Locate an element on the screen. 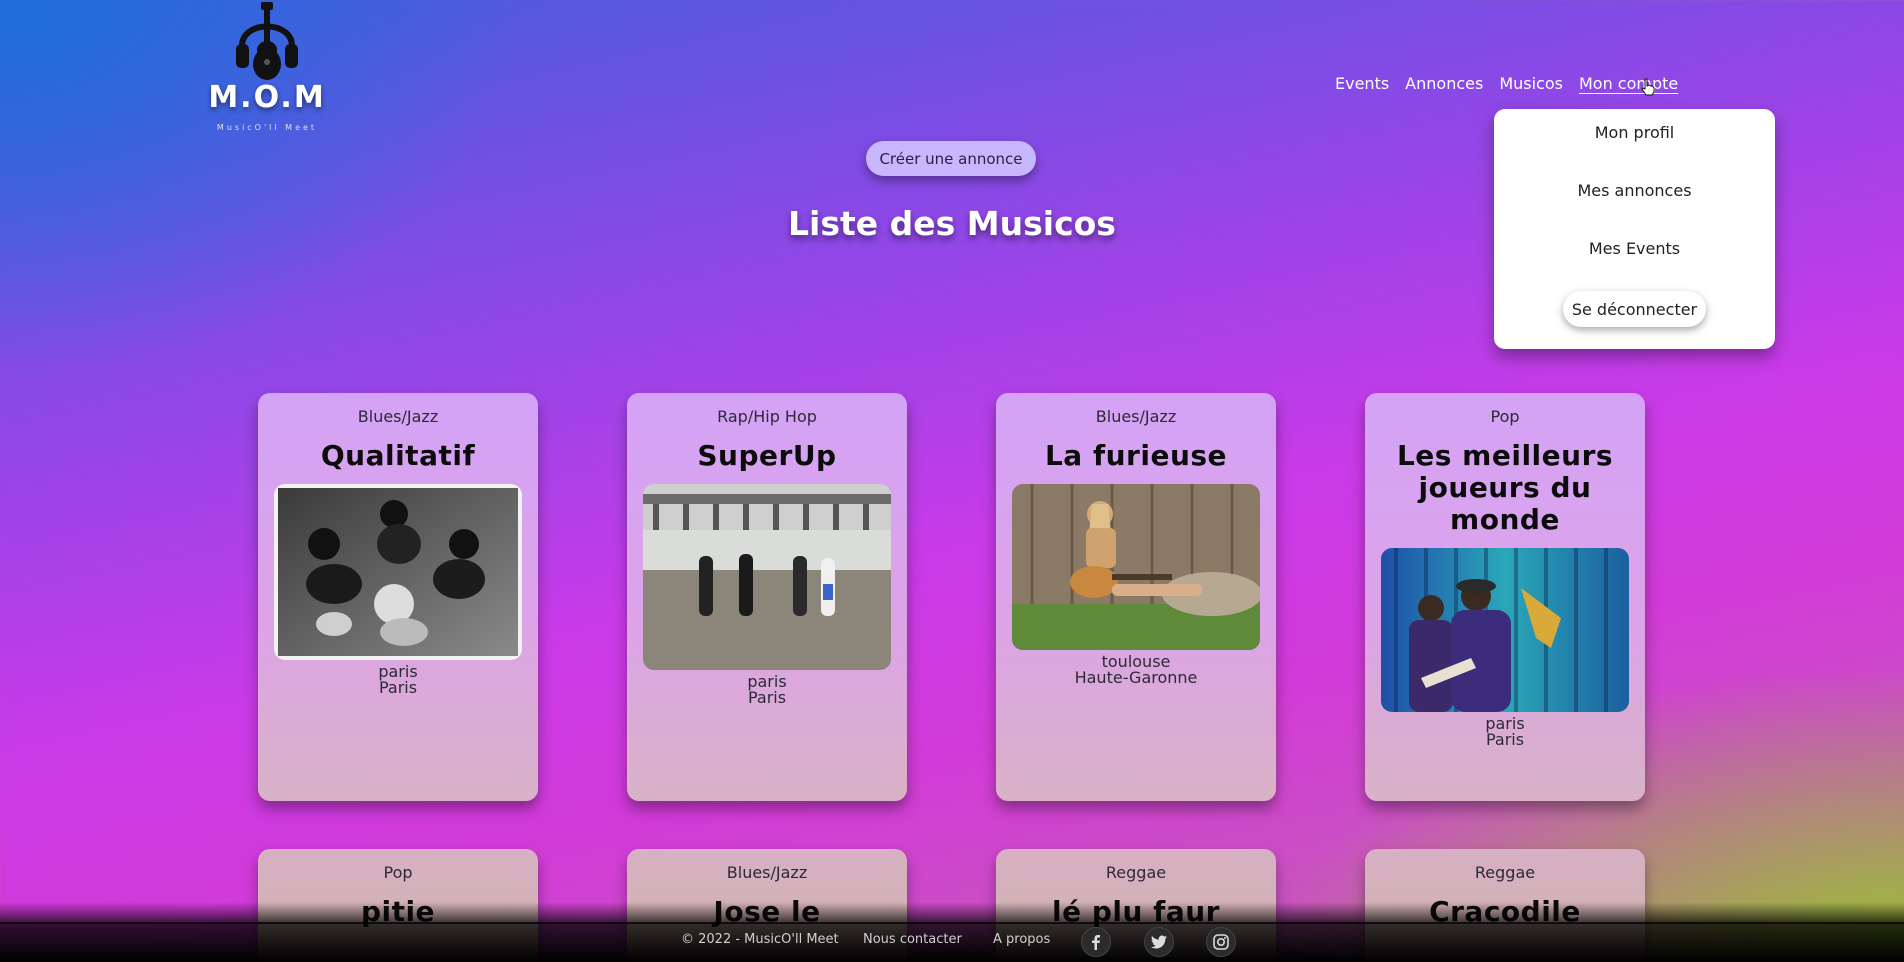 The height and width of the screenshot is (962, 1904). musico-card: Blues/Jazz Qualitatif paris Paris is located at coordinates (398, 597).